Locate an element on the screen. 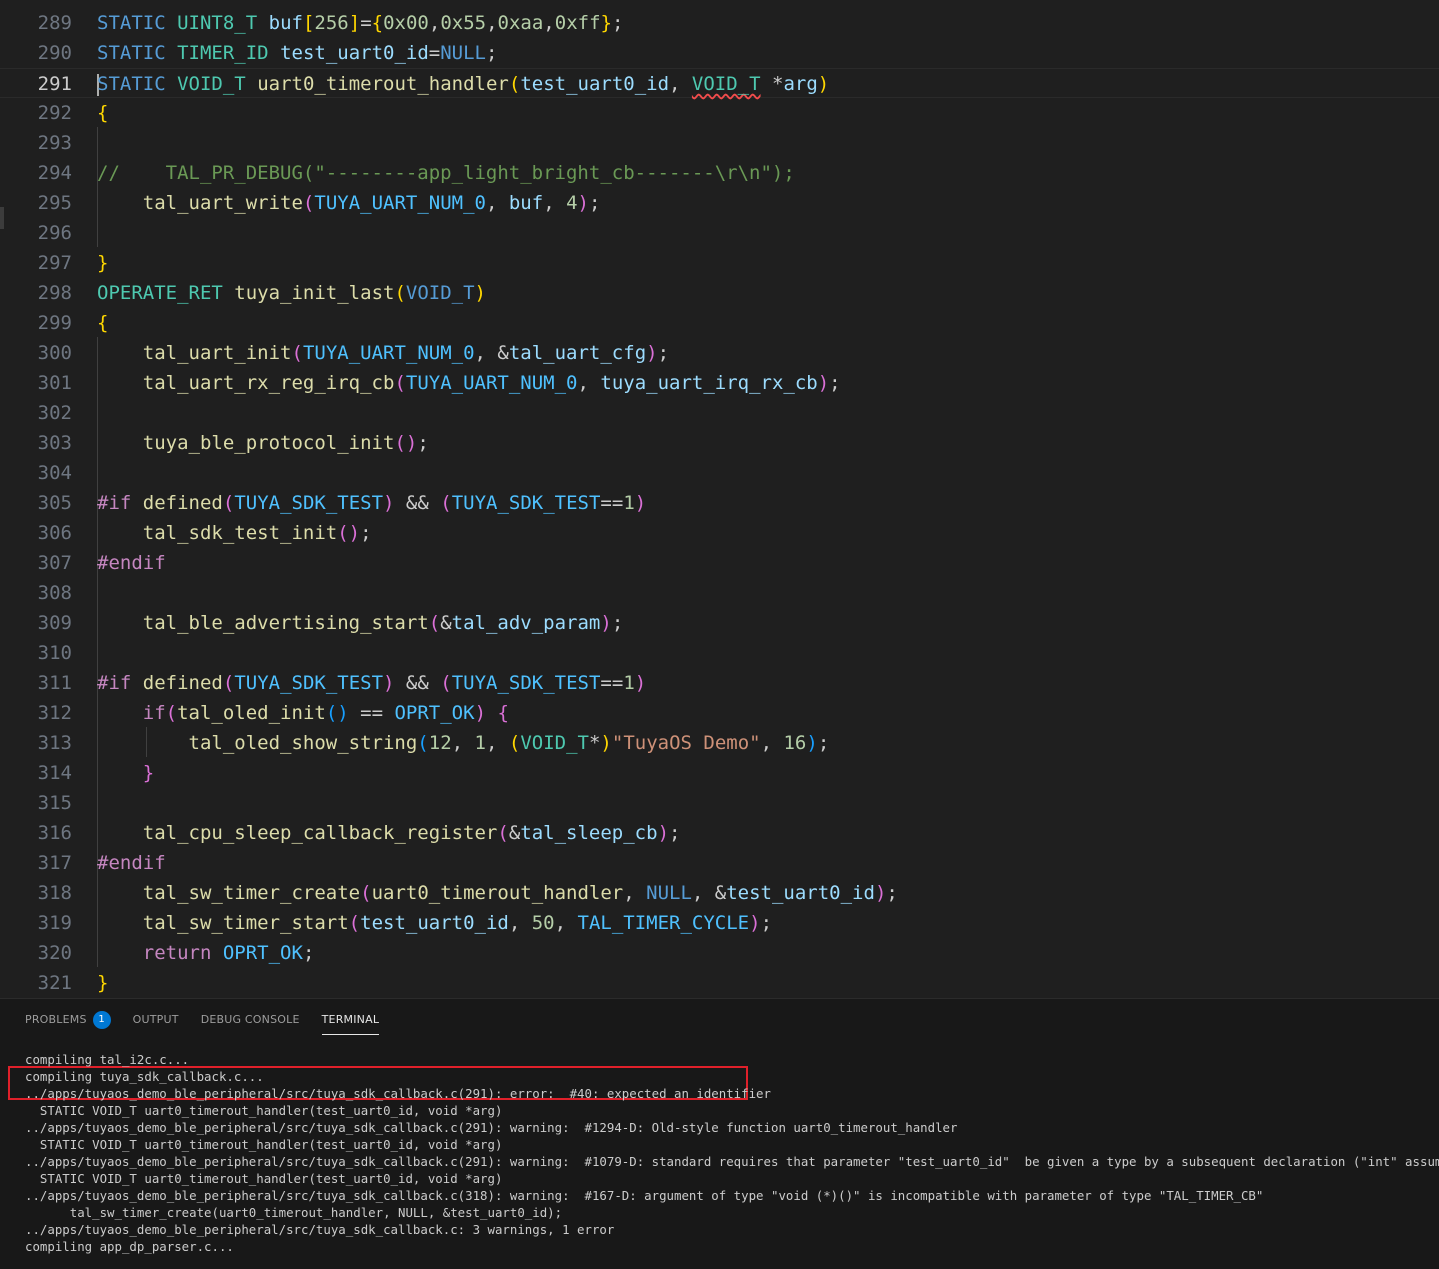 The width and height of the screenshot is (1439, 1269). code-line: 292 { is located at coordinates (719, 113).